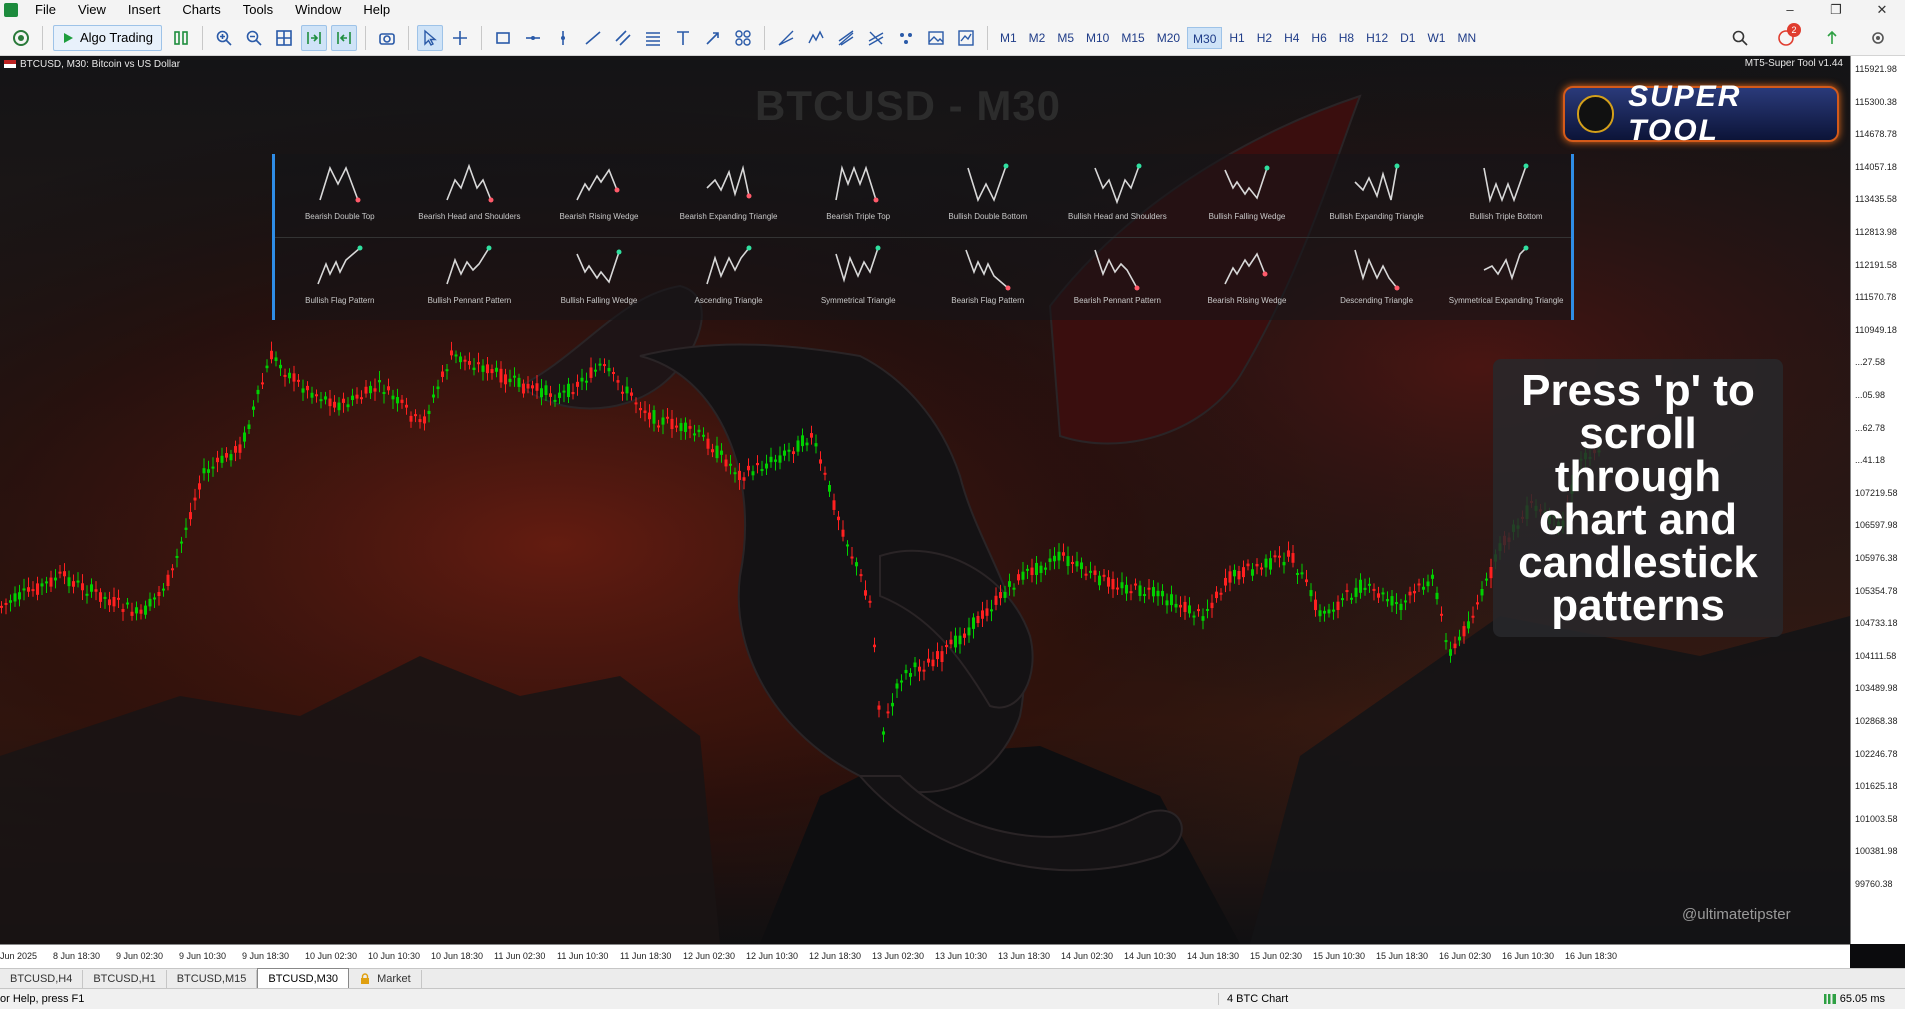  What do you see at coordinates (92, 10) in the screenshot?
I see `menu-view: View` at bounding box center [92, 10].